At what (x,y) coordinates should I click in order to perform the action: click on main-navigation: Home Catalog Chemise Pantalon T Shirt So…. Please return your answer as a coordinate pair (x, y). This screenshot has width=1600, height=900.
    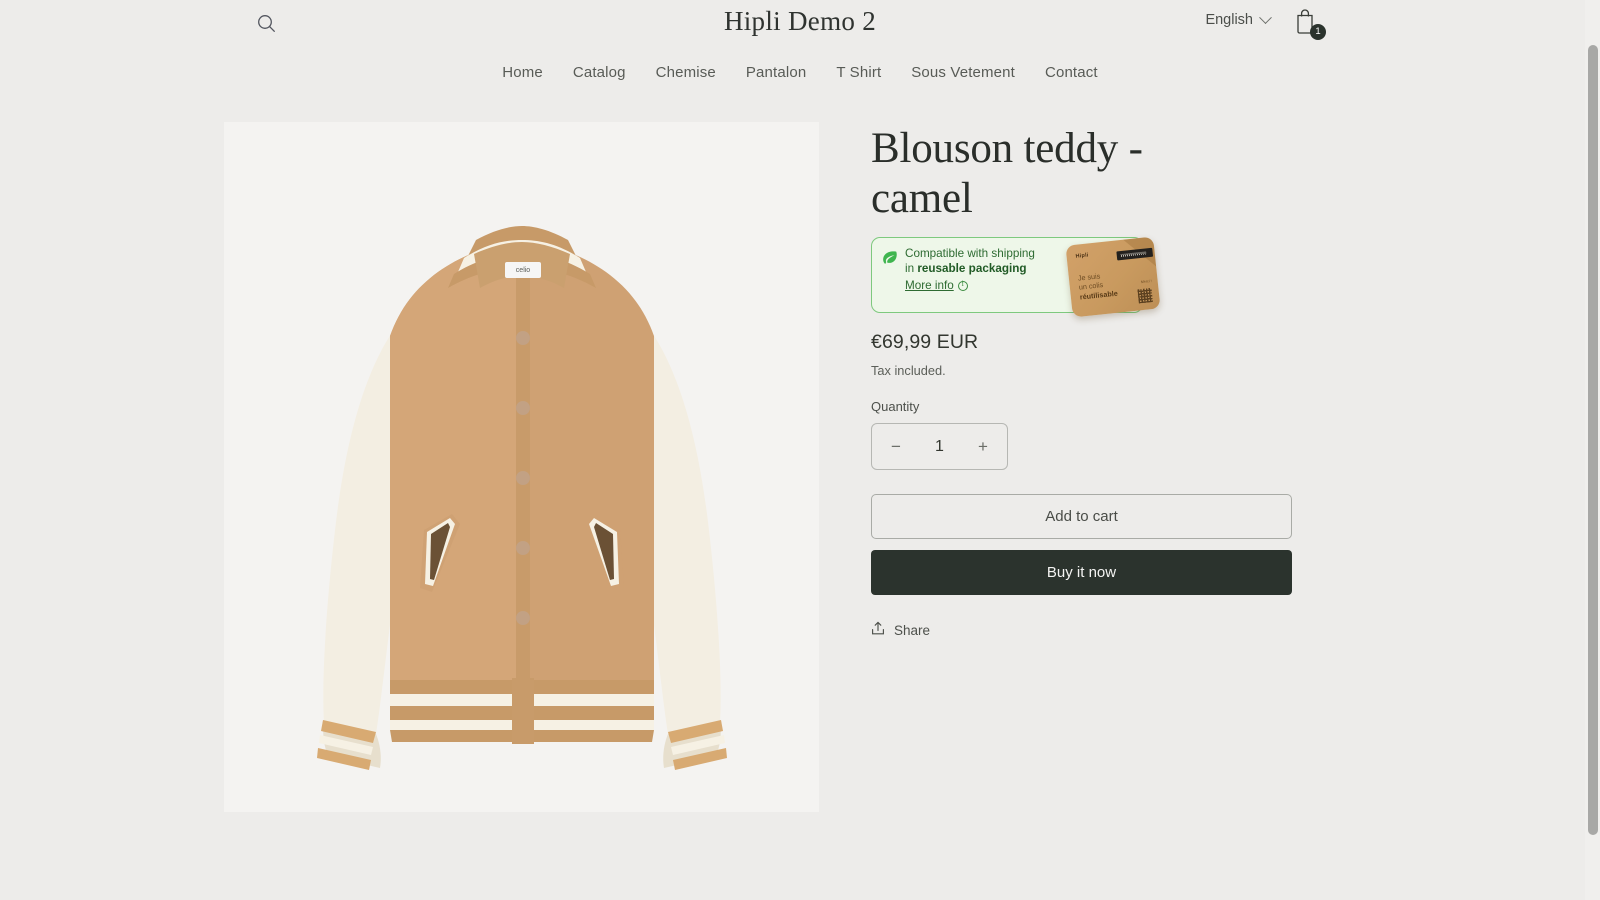
    Looking at the image, I should click on (800, 69).